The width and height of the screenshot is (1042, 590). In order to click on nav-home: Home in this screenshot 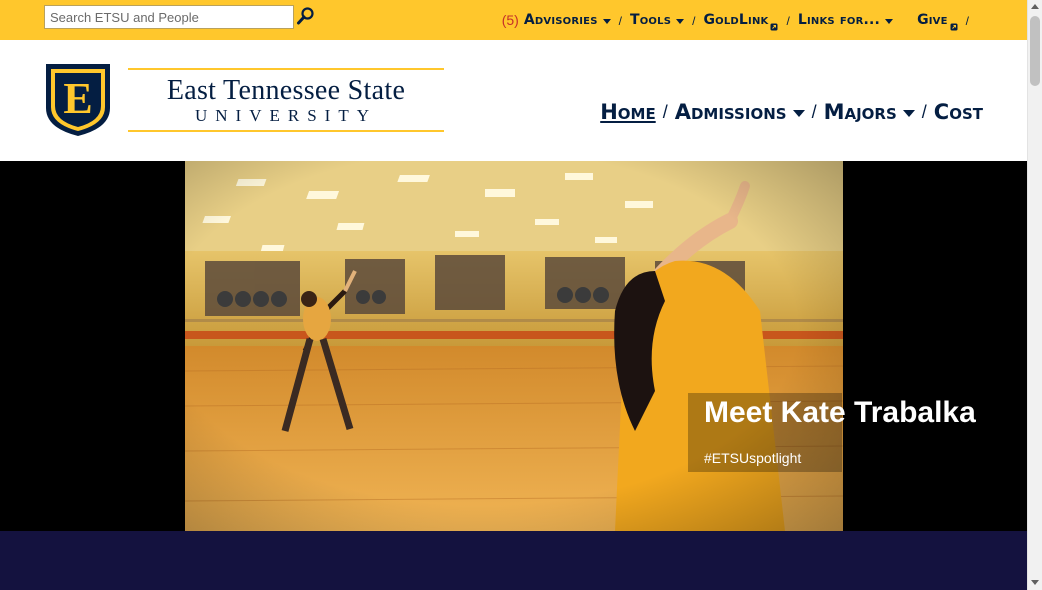, I will do `click(628, 112)`.